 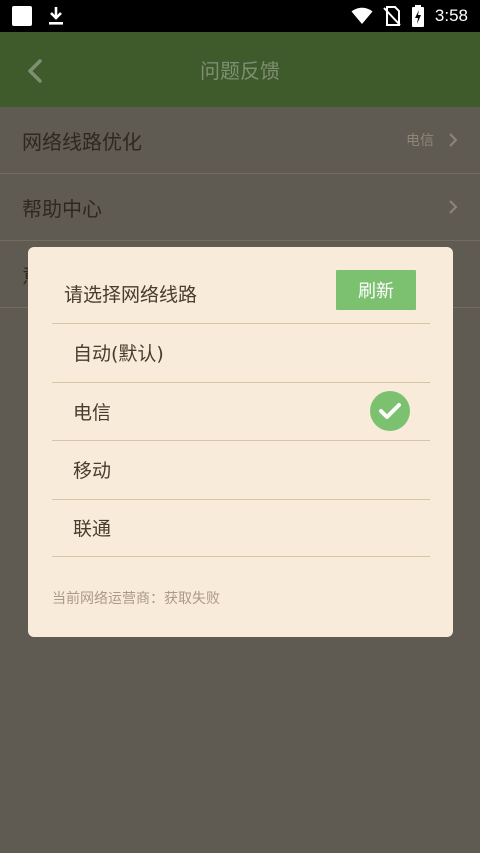 What do you see at coordinates (92, 471) in the screenshot?
I see `route-option-label: 移动` at bounding box center [92, 471].